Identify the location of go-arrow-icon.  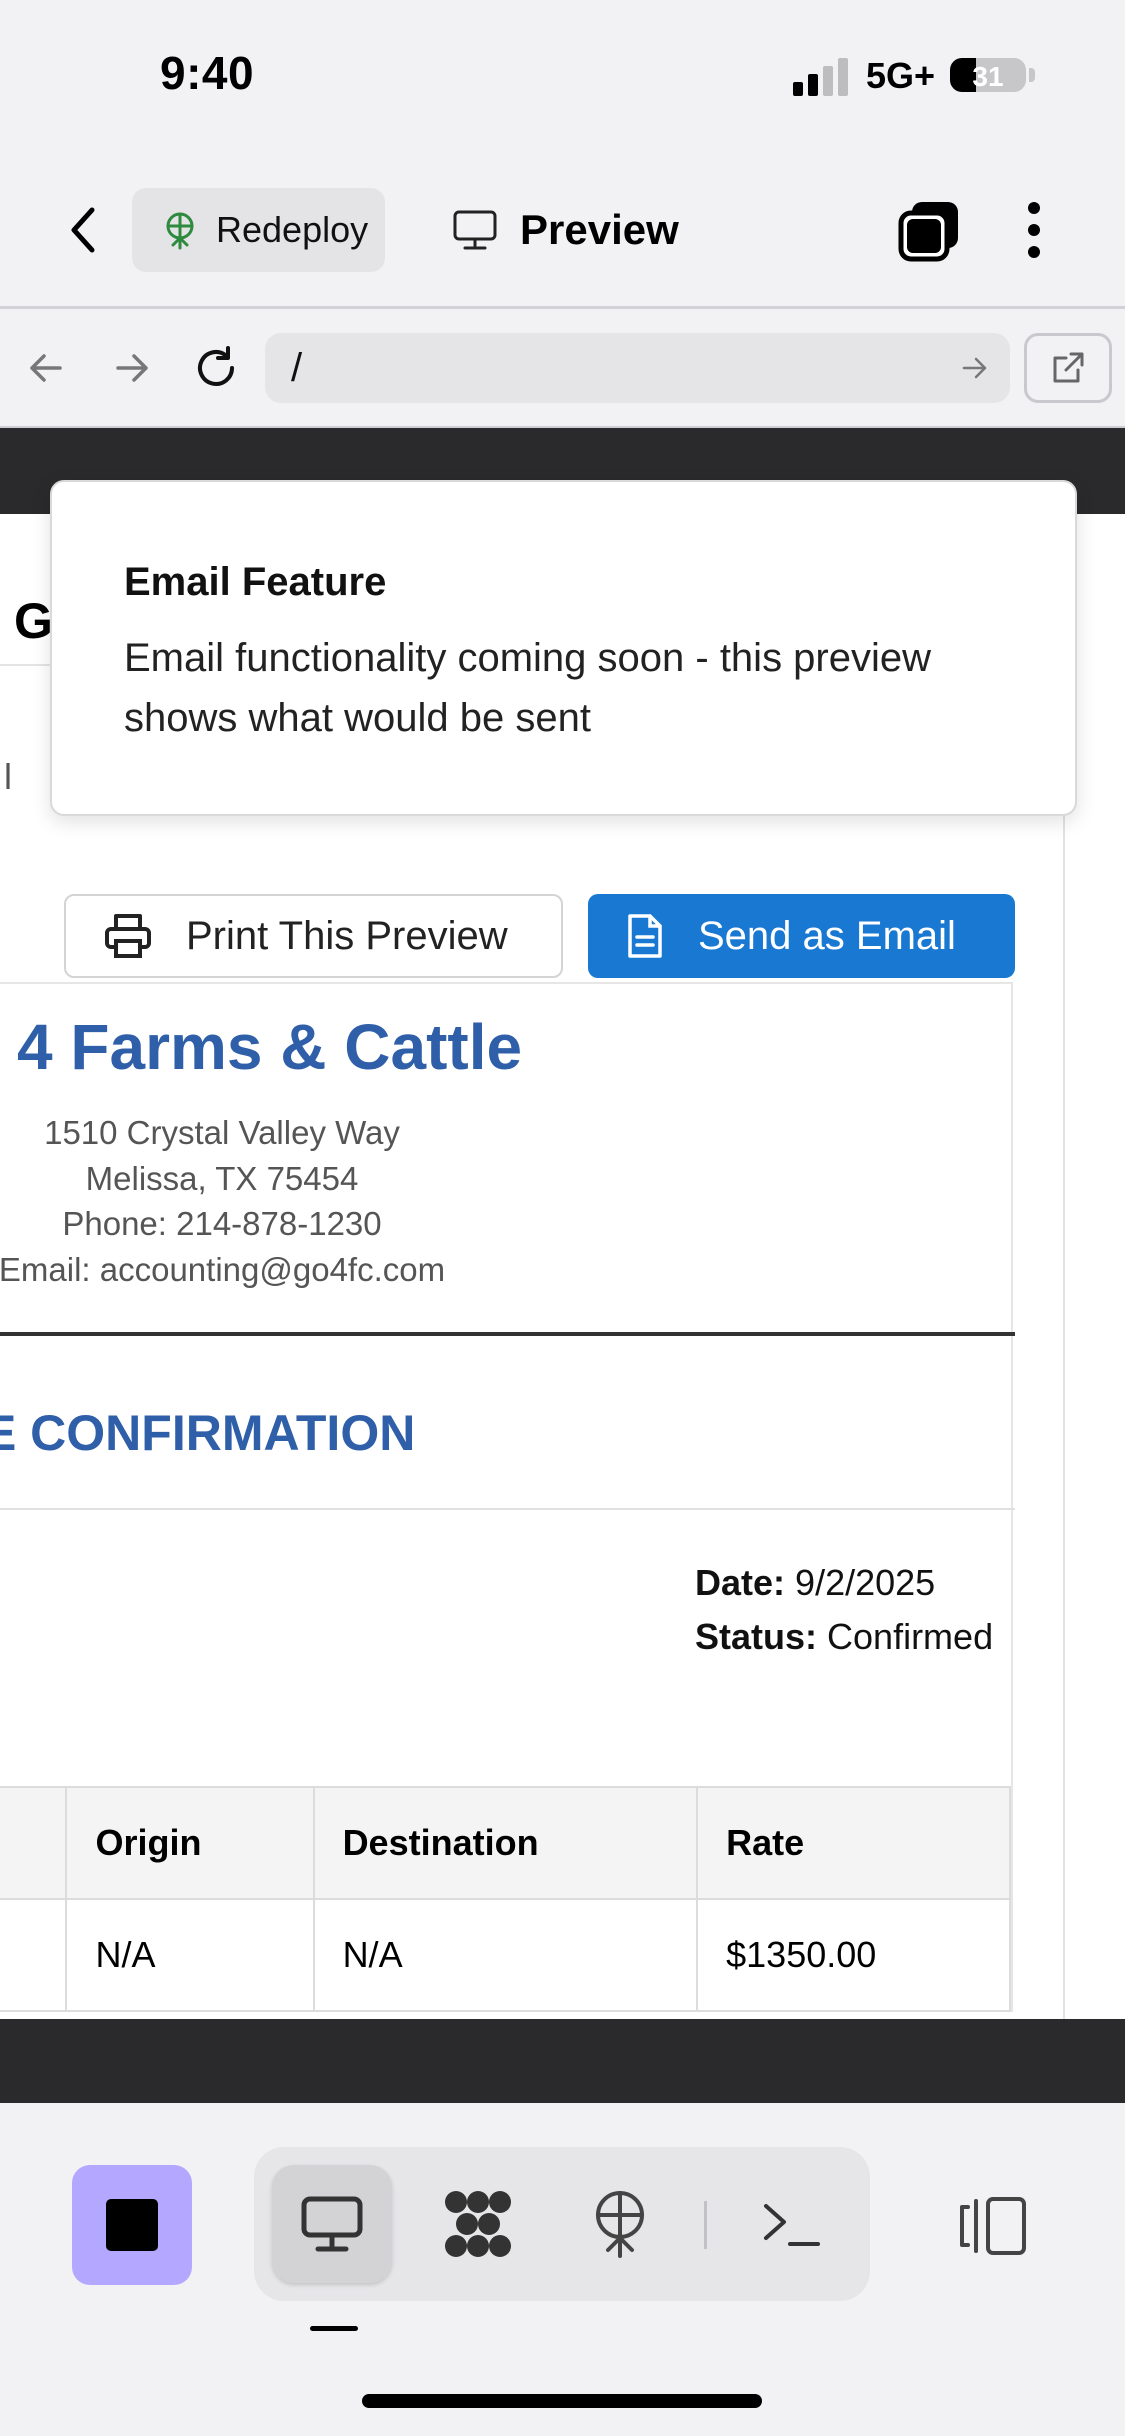
(975, 368).